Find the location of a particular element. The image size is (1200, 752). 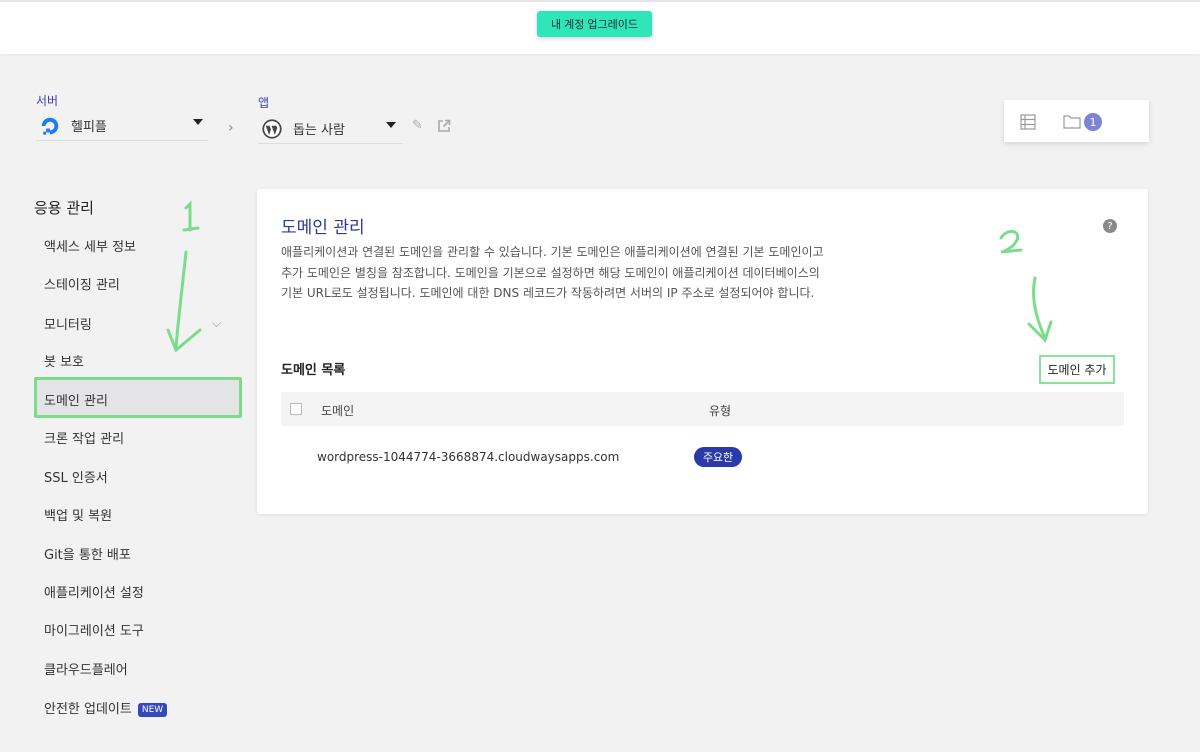

help-icon: ? is located at coordinates (1110, 226).